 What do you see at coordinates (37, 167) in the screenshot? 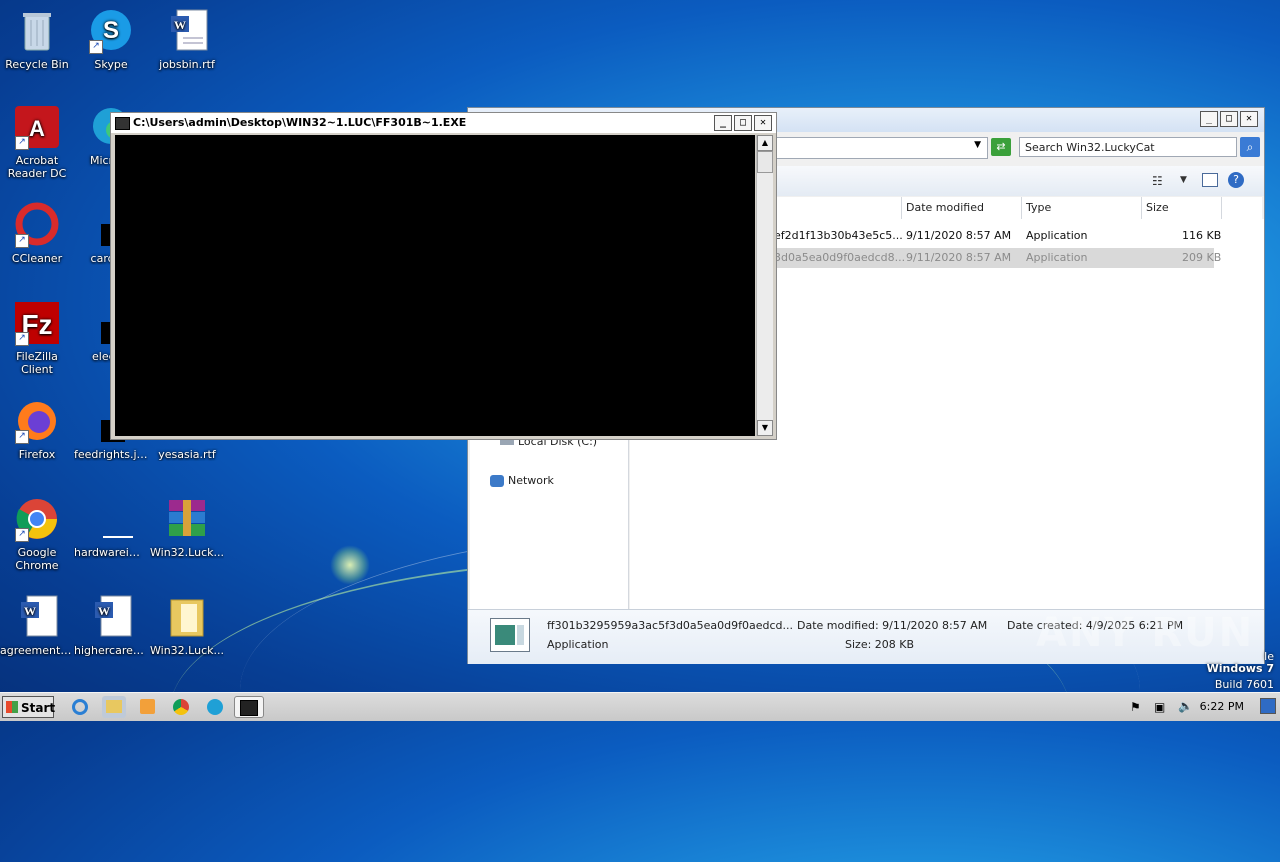
I see `desktop-icon-label: Acrobat Reader DC` at bounding box center [37, 167].